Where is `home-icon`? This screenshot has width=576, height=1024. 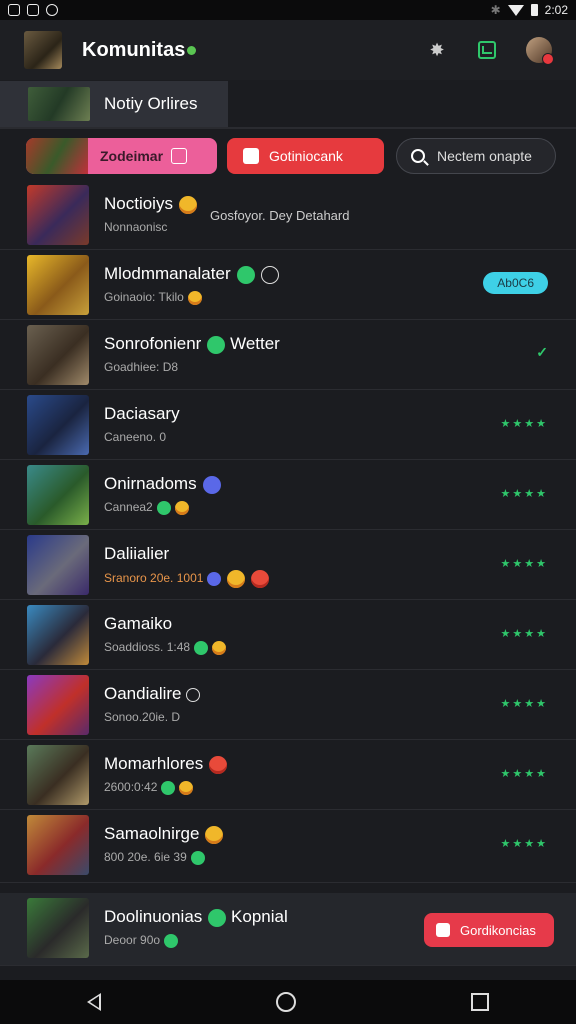
home-icon is located at coordinates (285, 1002).